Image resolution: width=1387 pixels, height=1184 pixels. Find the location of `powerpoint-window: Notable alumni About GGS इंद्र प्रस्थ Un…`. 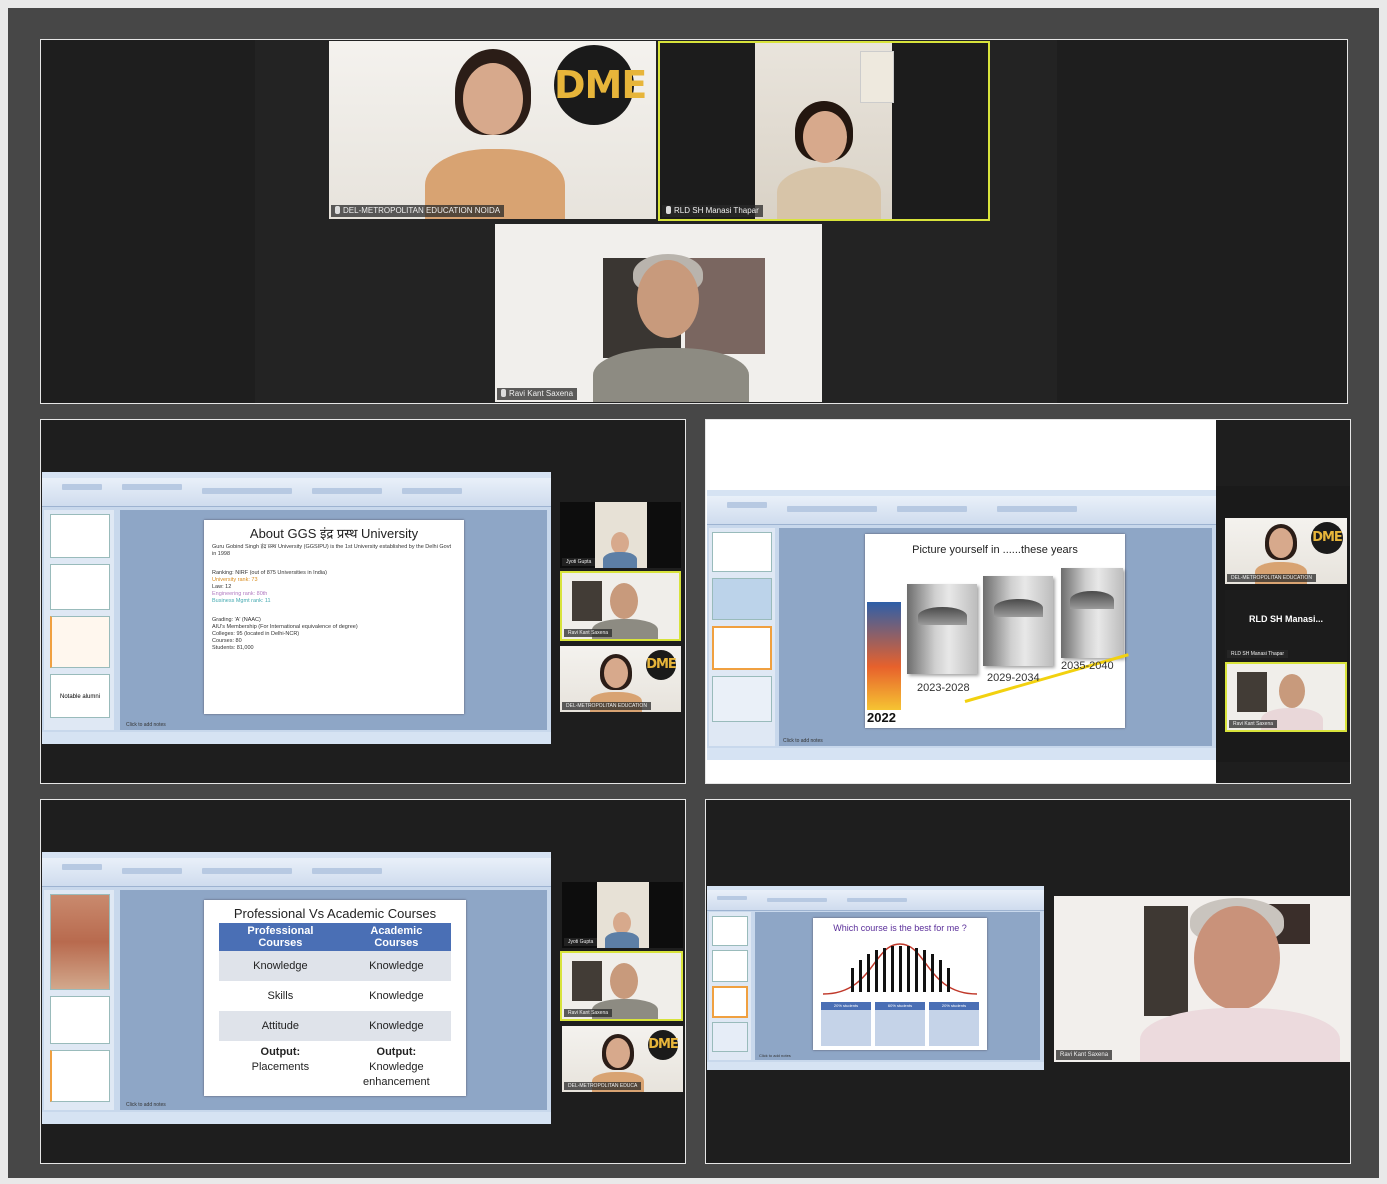

powerpoint-window: Notable alumni About GGS इंद्र प्रस्थ Un… is located at coordinates (296, 608).